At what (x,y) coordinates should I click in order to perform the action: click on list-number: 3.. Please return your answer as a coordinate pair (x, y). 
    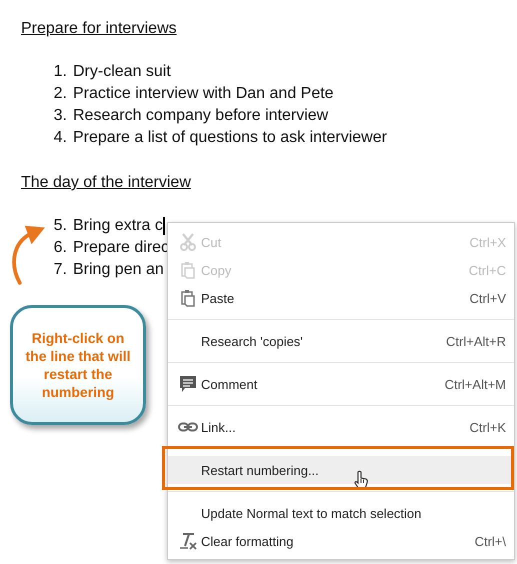
    Looking at the image, I should click on (59, 116).